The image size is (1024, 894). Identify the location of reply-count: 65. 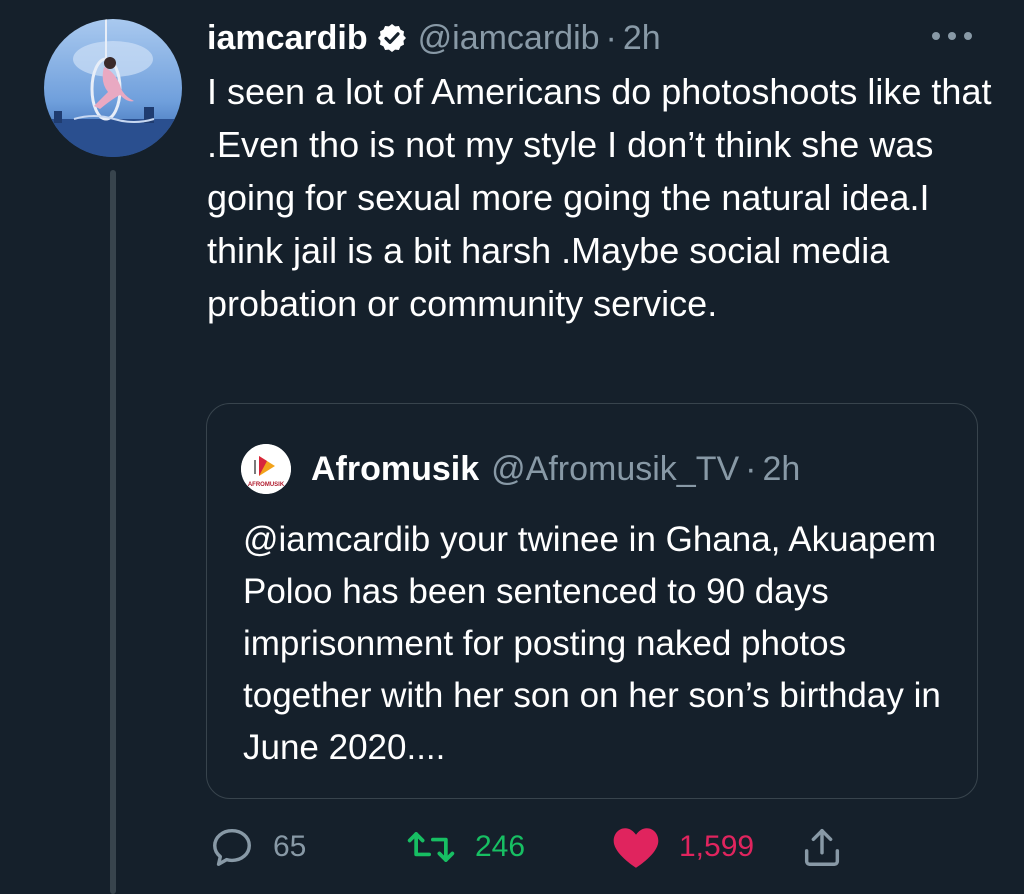
(290, 846).